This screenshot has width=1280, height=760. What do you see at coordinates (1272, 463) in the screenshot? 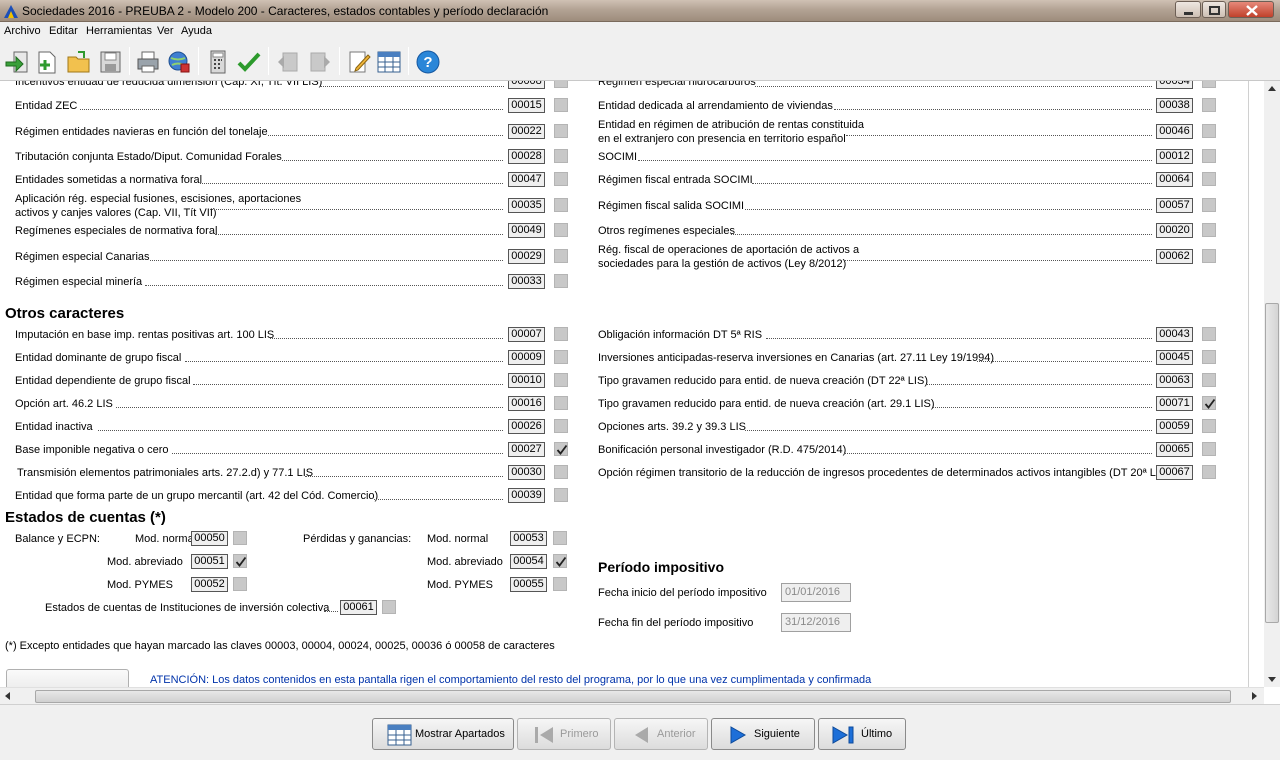
I see `vertical-scroll-thumb` at bounding box center [1272, 463].